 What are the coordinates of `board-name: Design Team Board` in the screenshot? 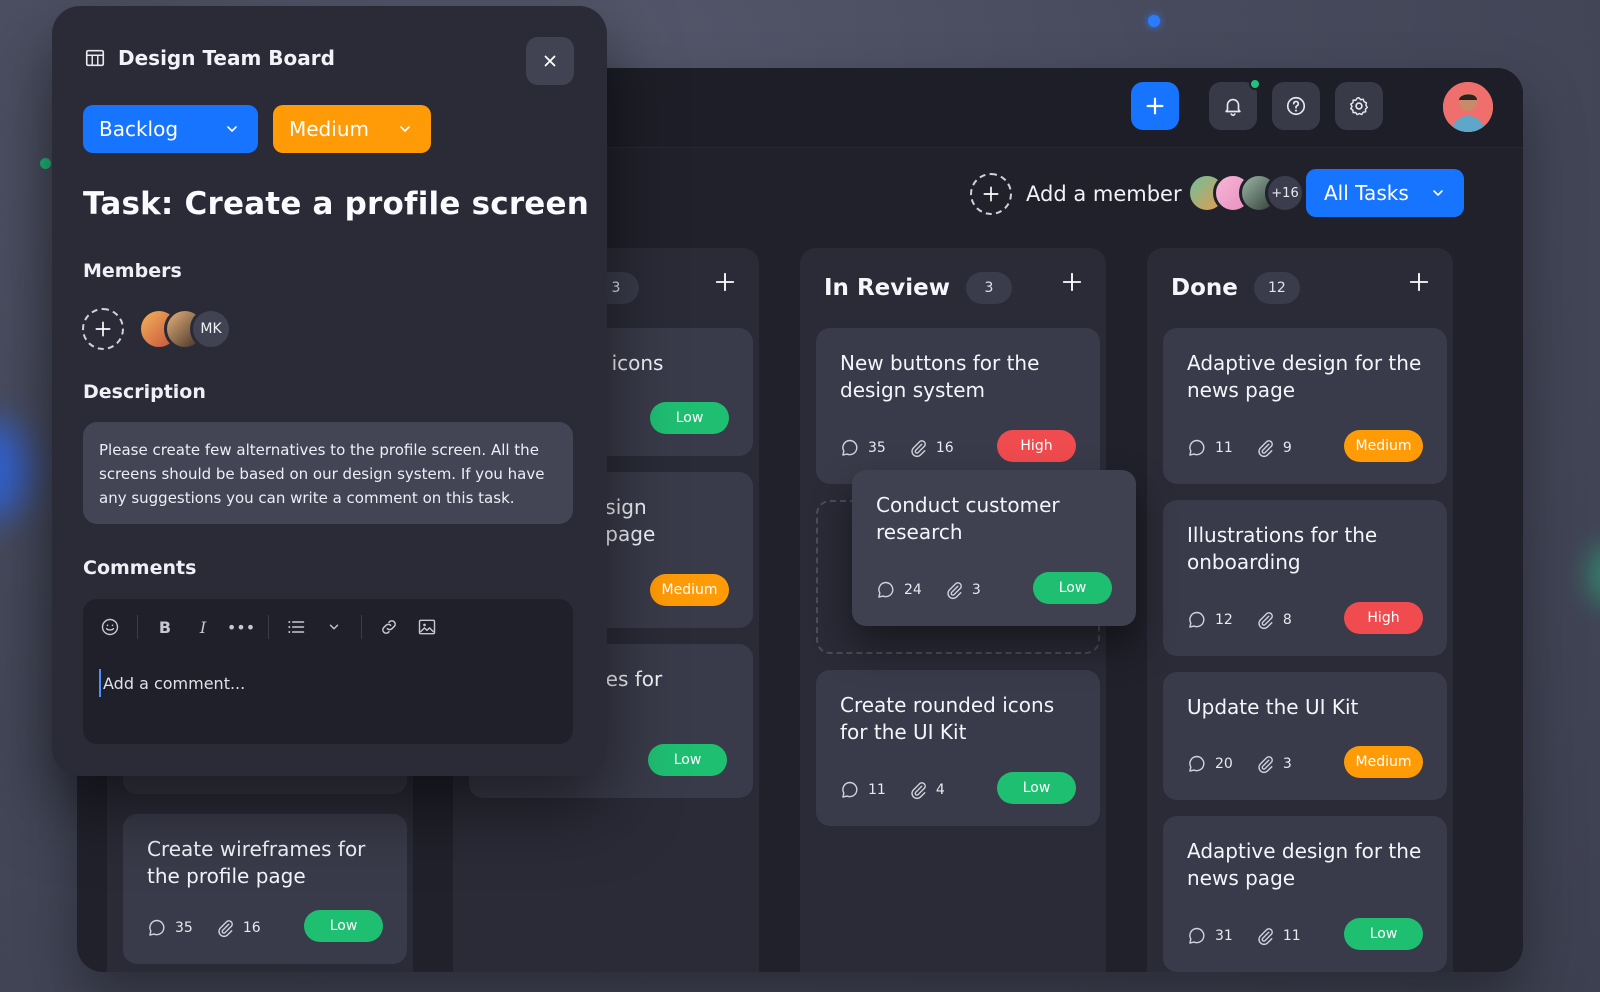 It's located at (226, 58).